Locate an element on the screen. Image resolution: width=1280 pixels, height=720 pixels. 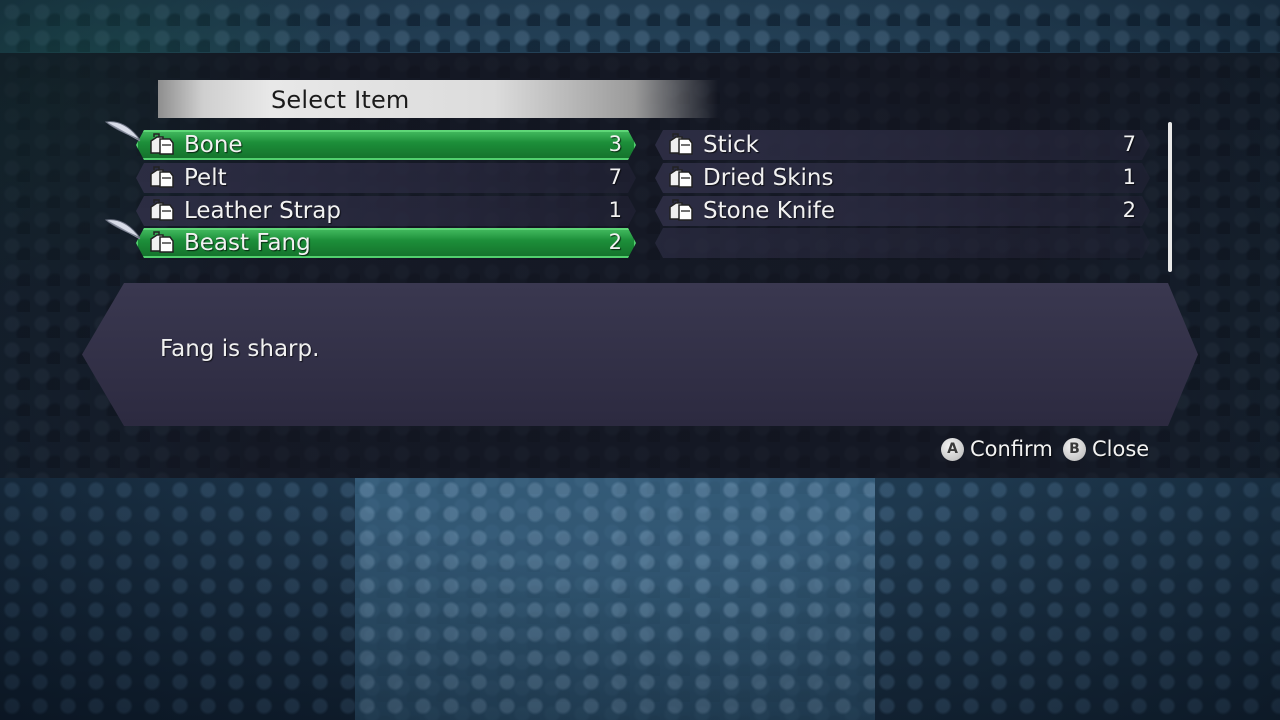
item-name: Stick is located at coordinates (731, 145).